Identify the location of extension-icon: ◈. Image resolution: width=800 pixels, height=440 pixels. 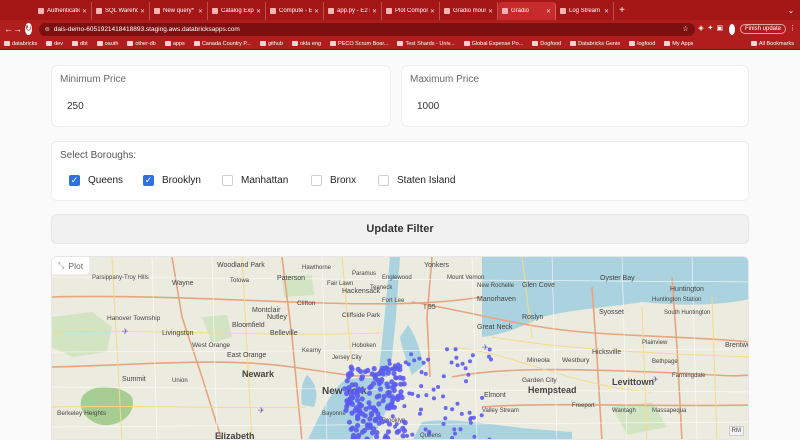
(701, 29).